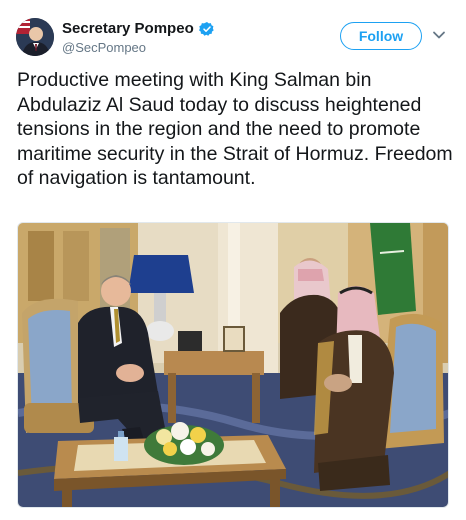 This screenshot has width=466, height=520. What do you see at coordinates (128, 28) in the screenshot?
I see `display-name: Secretary Pompeo` at bounding box center [128, 28].